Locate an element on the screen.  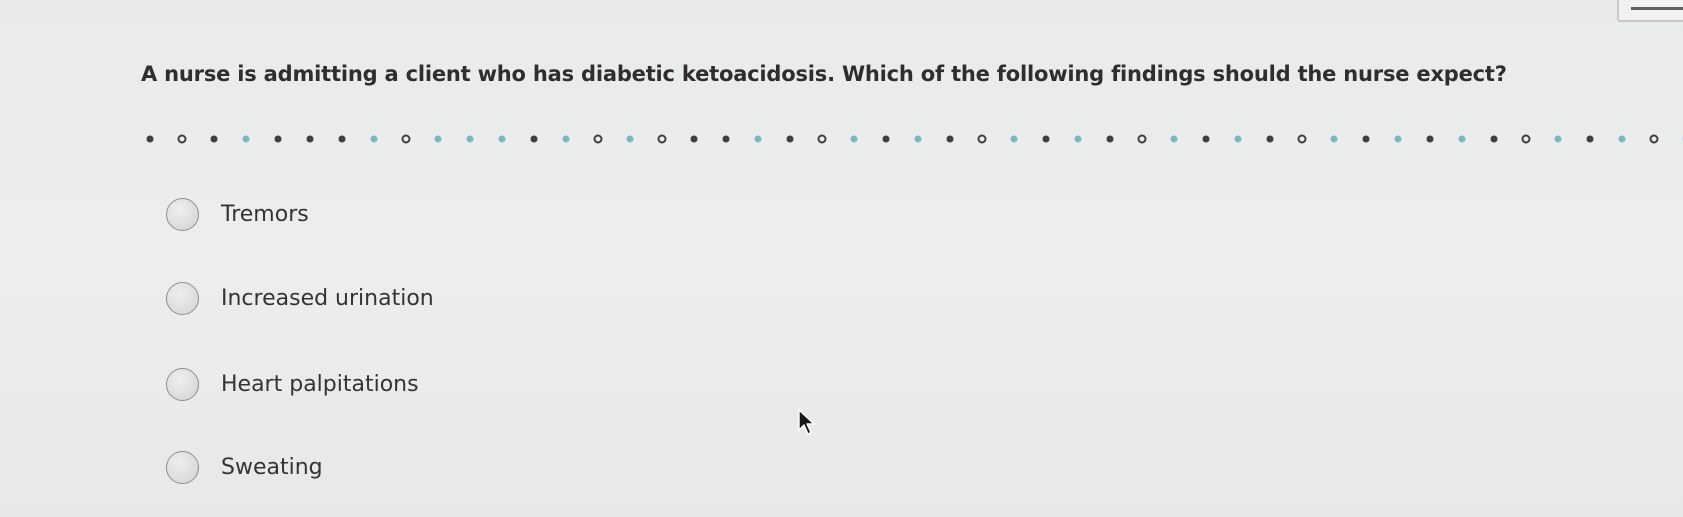
menu-bar-icon is located at coordinates (1657, 8).